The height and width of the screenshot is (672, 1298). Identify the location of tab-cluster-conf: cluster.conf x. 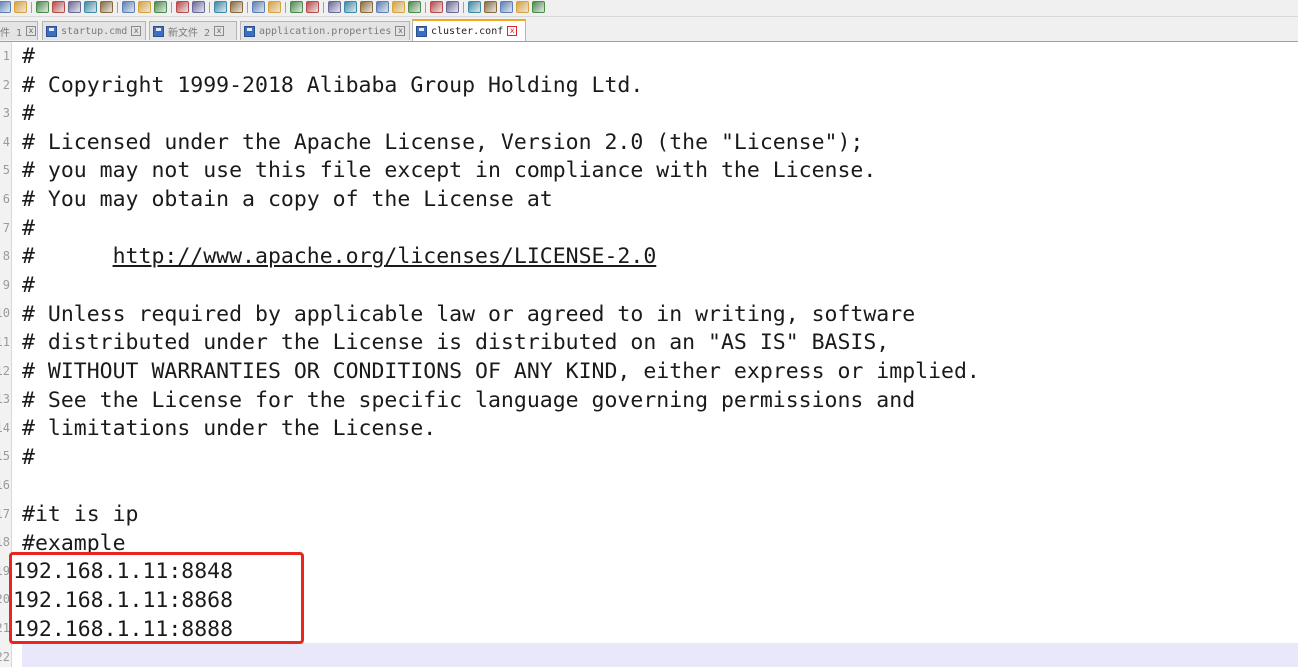
(469, 30).